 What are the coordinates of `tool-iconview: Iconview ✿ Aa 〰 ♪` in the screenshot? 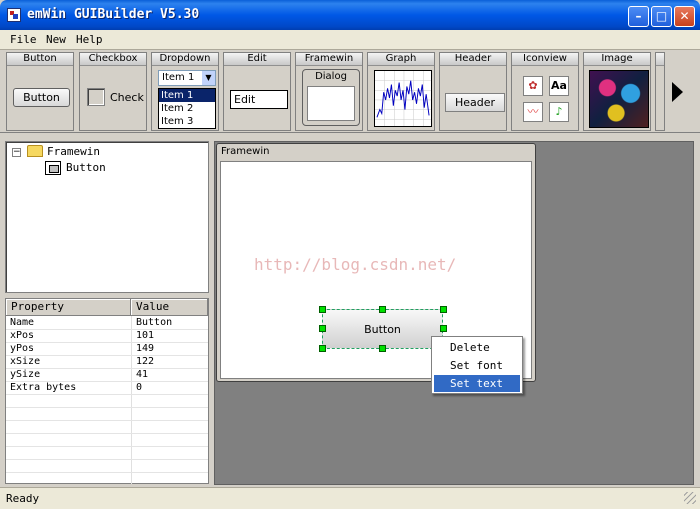 It's located at (545, 91).